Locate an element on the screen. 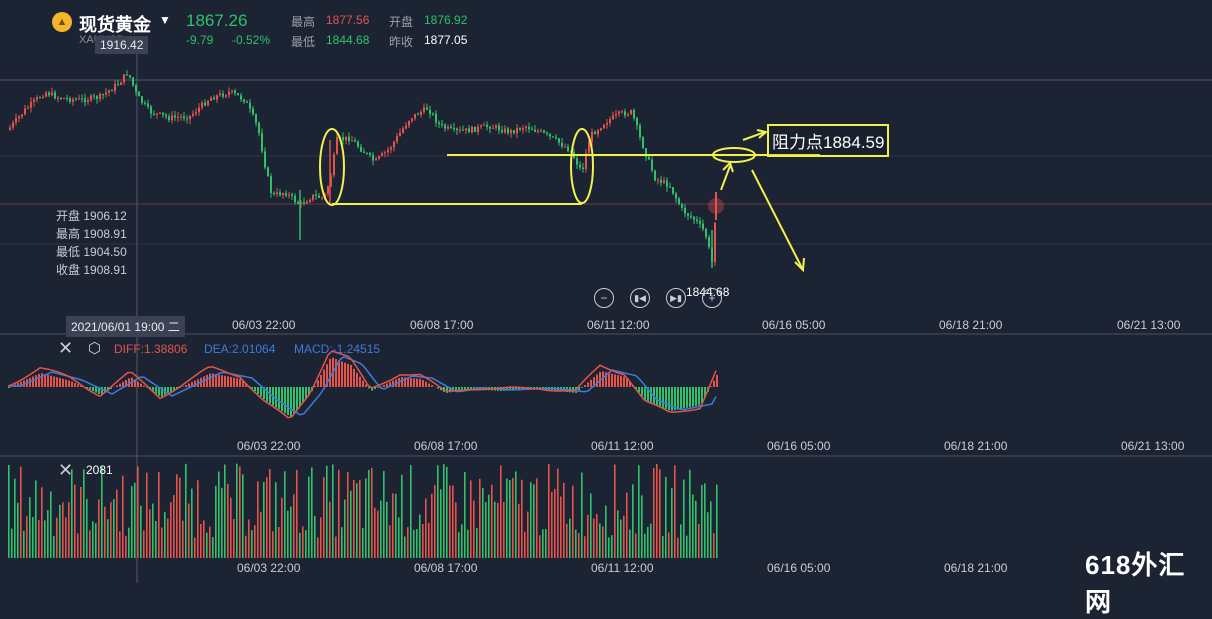 This screenshot has height=619, width=1212. next-button: ▶▮ is located at coordinates (676, 298).